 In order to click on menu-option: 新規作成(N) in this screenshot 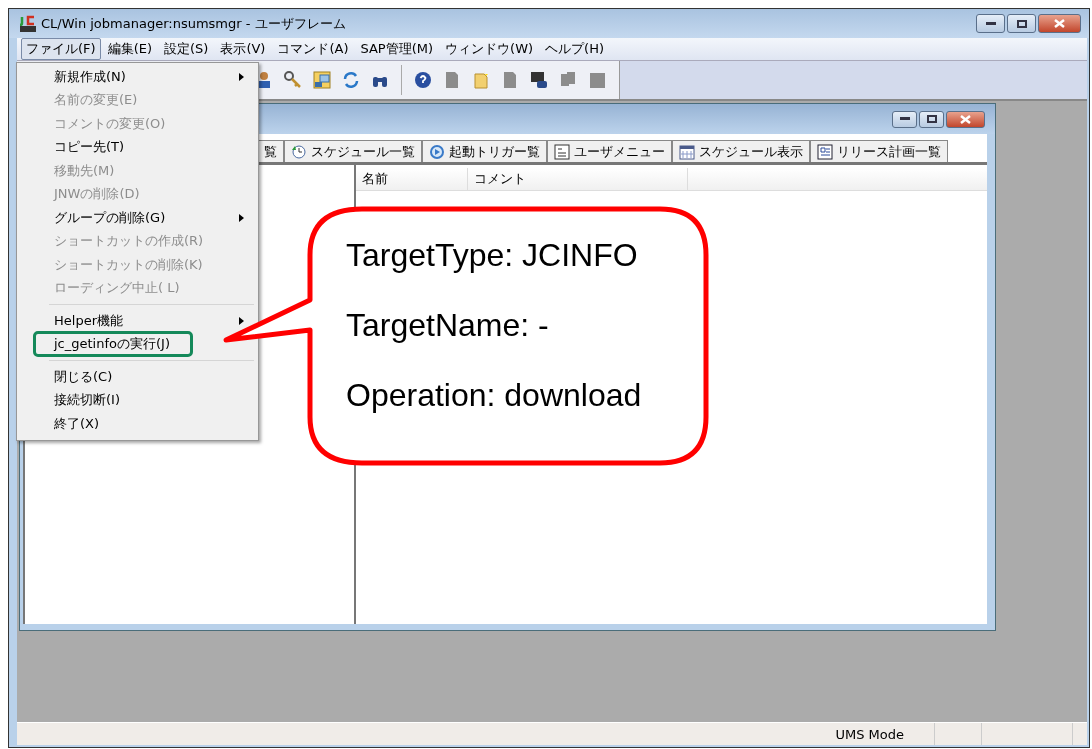, I will do `click(90, 76)`.